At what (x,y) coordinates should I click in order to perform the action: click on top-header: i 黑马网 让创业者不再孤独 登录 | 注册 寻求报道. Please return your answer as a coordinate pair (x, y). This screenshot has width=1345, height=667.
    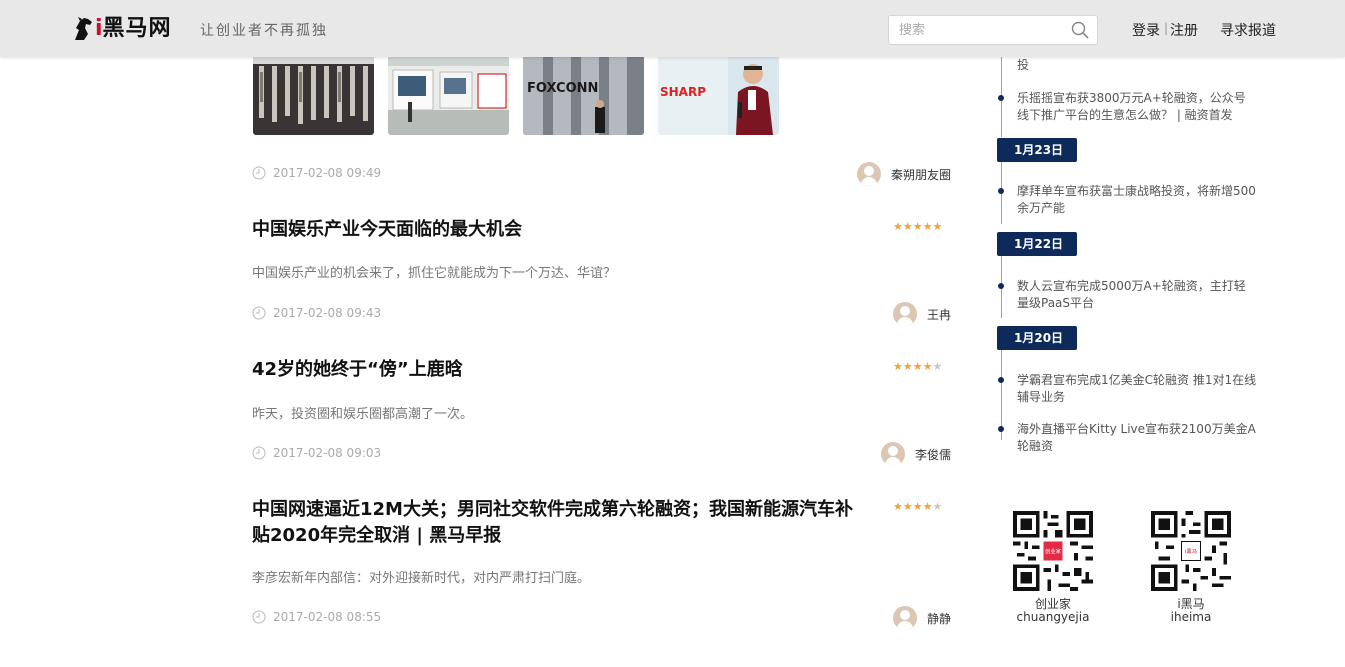
    Looking at the image, I should click on (672, 28).